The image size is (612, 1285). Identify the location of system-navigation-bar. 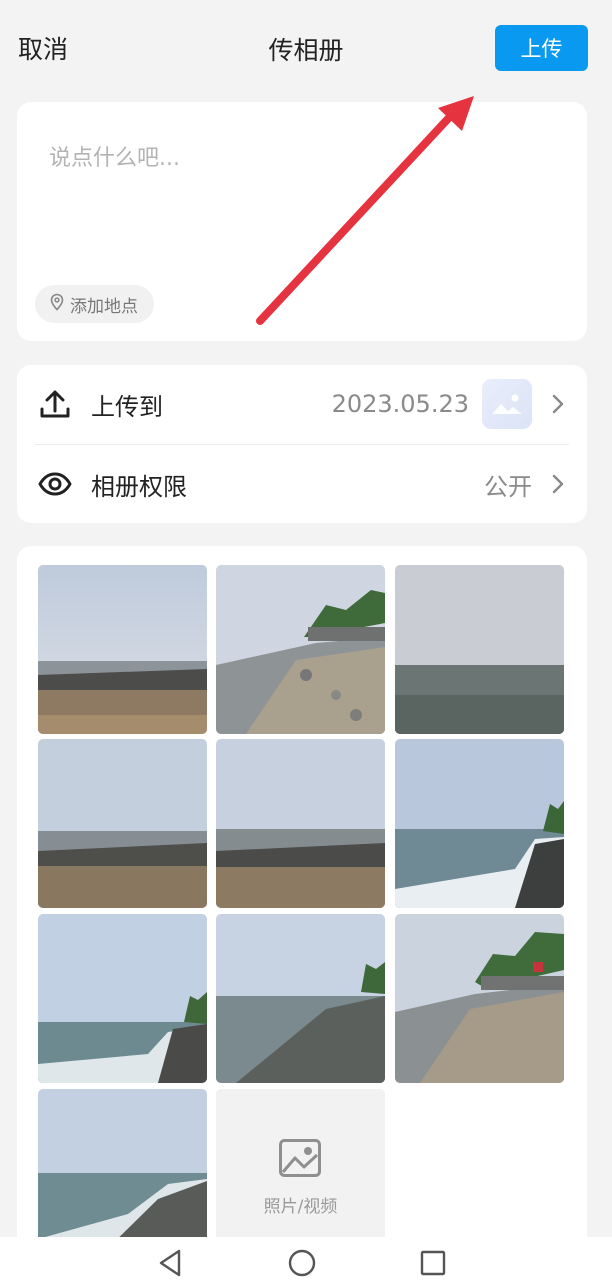
(306, 1261).